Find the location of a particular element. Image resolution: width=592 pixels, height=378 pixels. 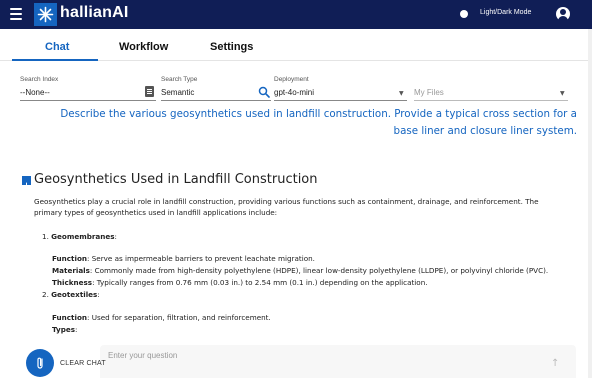

detail-line: Types: is located at coordinates (312, 329).